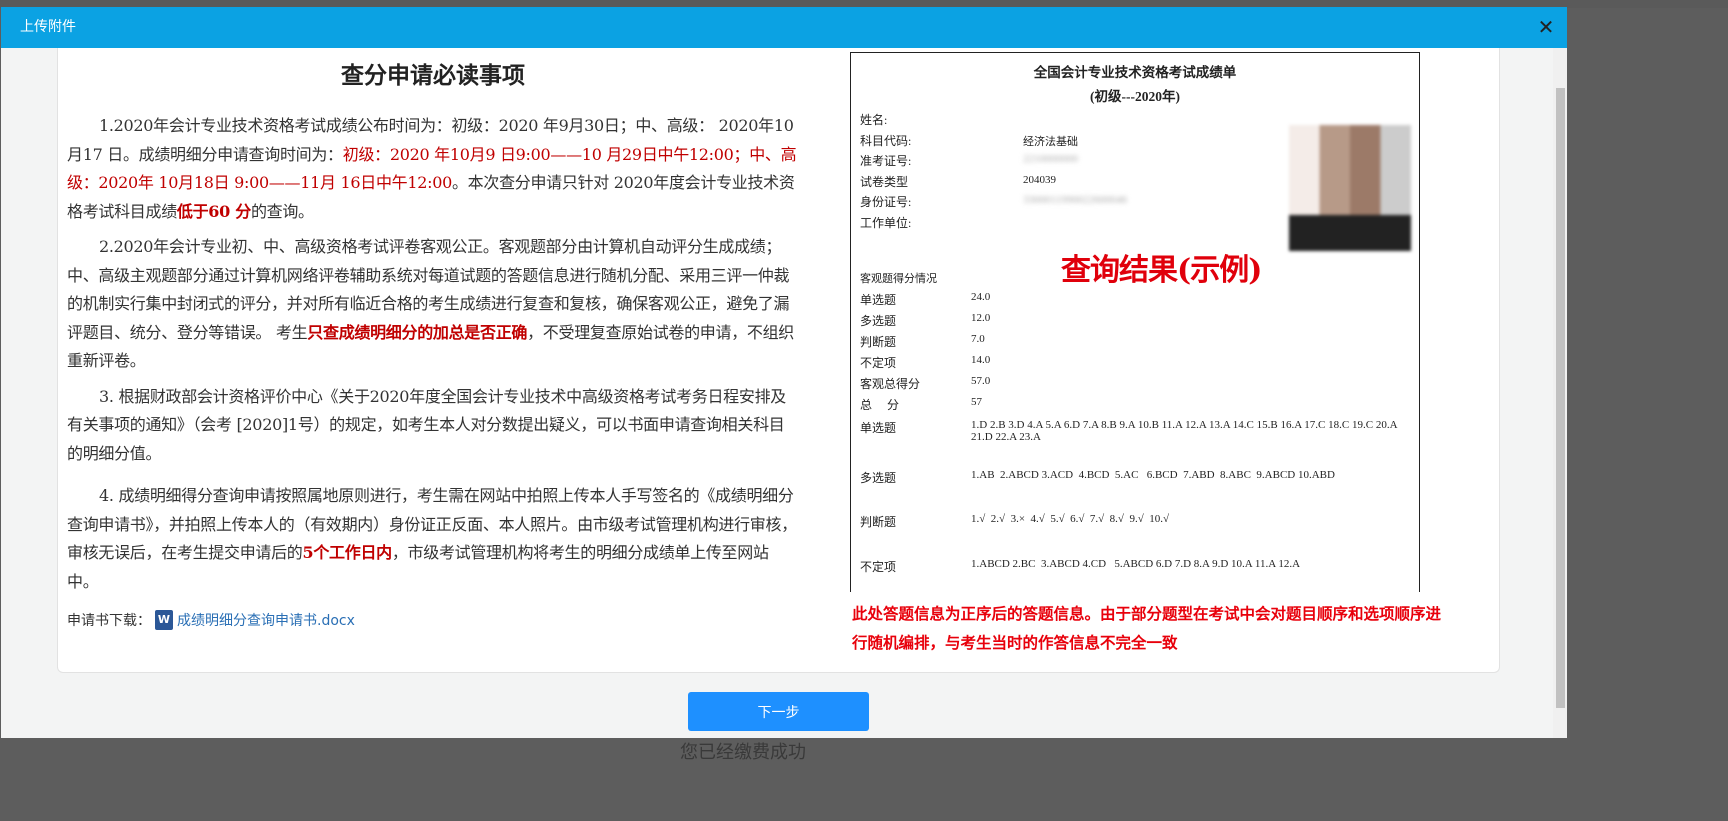 The image size is (1728, 821). I want to click on background-page: 您已经缴费成功, so click(864, 779).